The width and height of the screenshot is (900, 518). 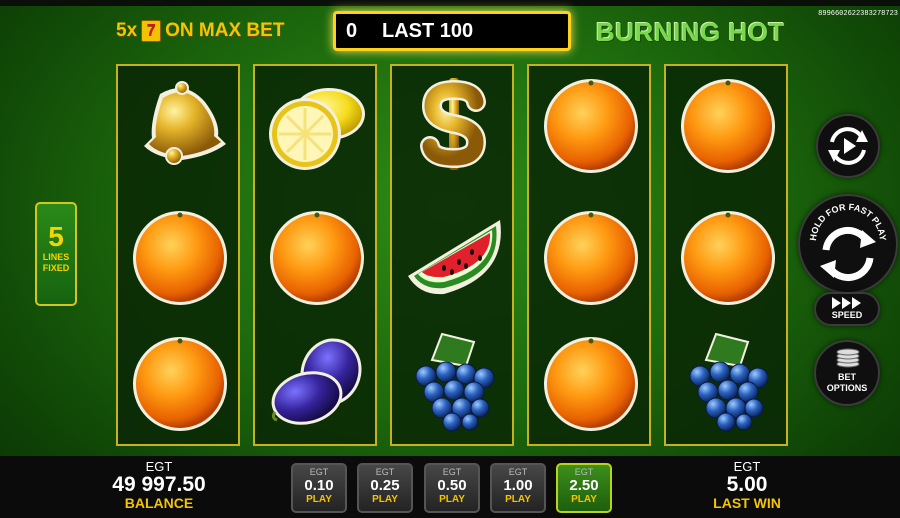 I want to click on max-bet-banner: 5x 7 ON MAX BET, so click(x=200, y=31).